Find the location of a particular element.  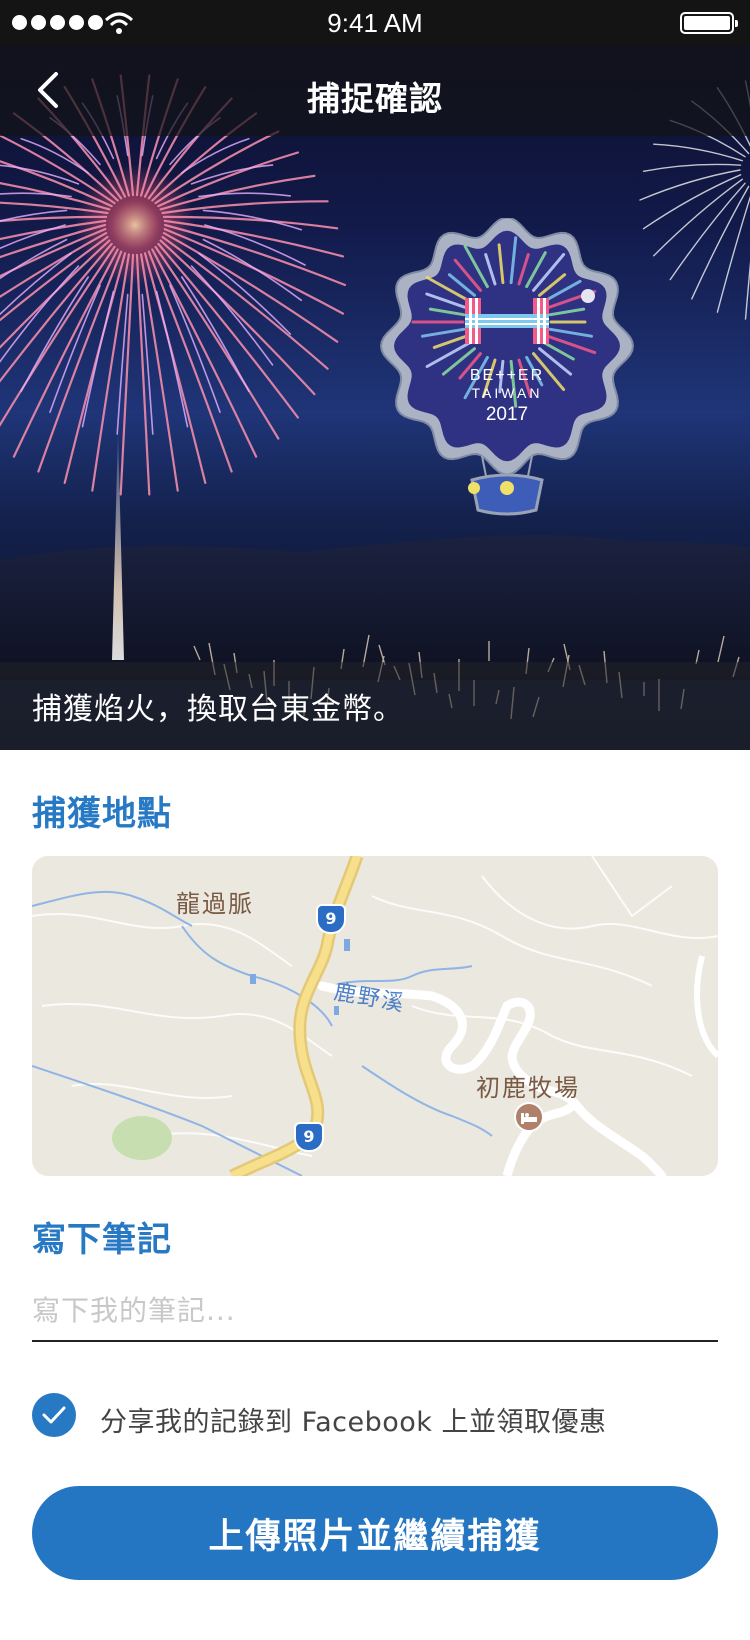

note-input is located at coordinates (375, 1311).